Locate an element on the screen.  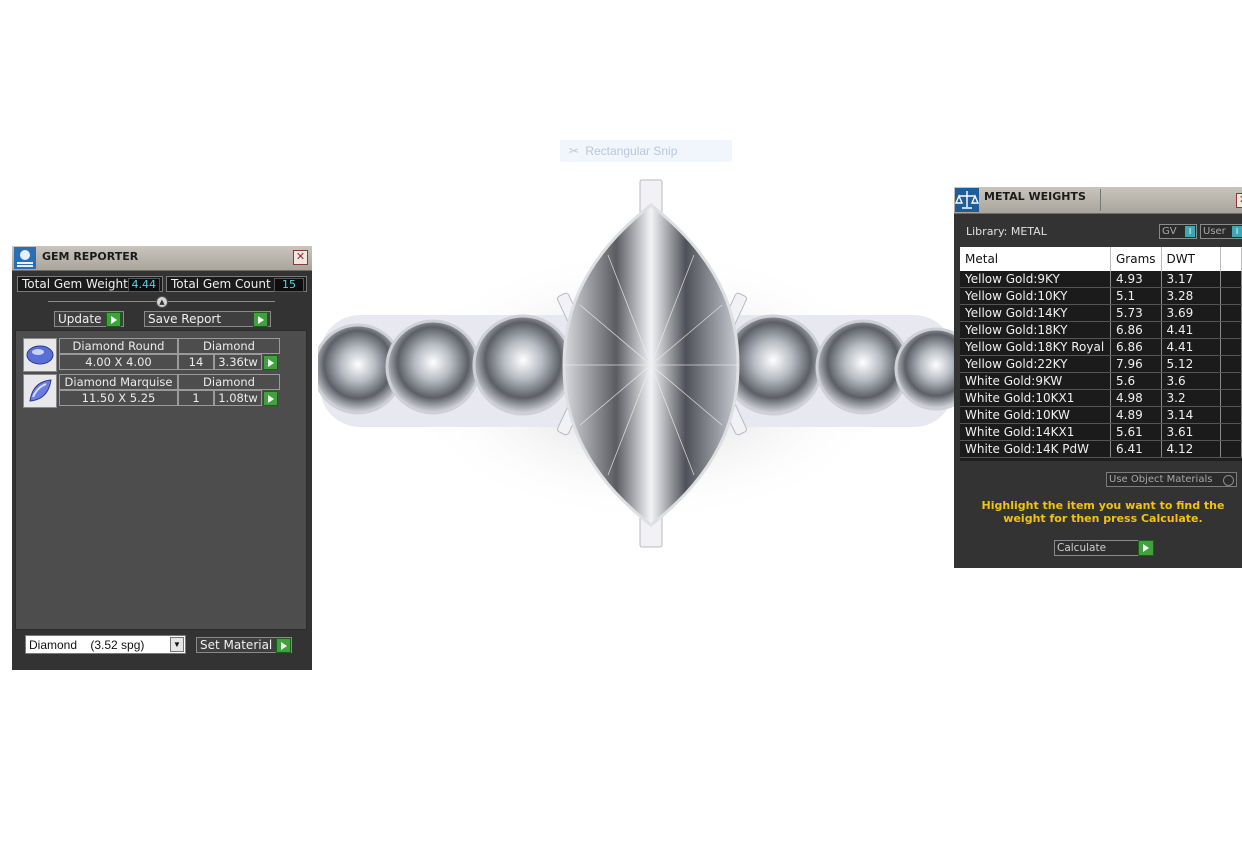
metal-name-cell: White Gold:9KW is located at coordinates (1035, 381).